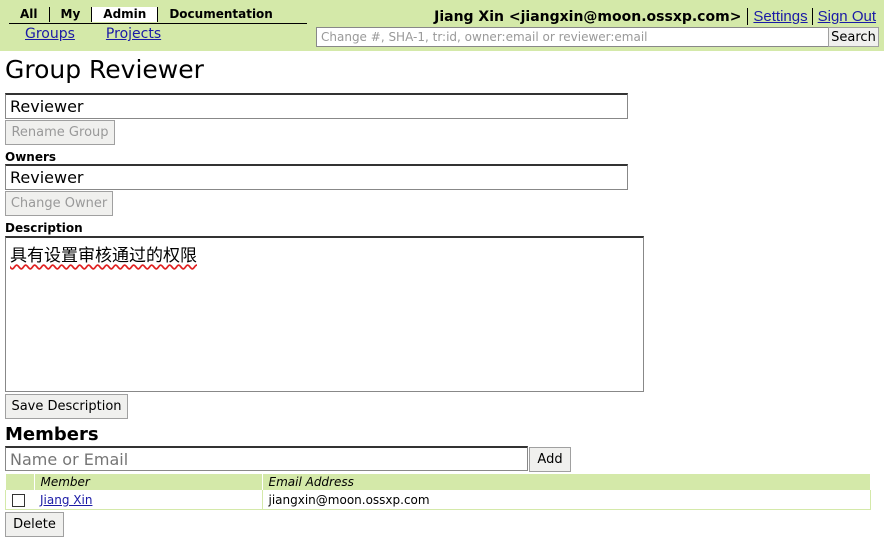 The image size is (884, 545). Describe the element at coordinates (125, 14) in the screenshot. I see `menu-admin: Admin` at that location.